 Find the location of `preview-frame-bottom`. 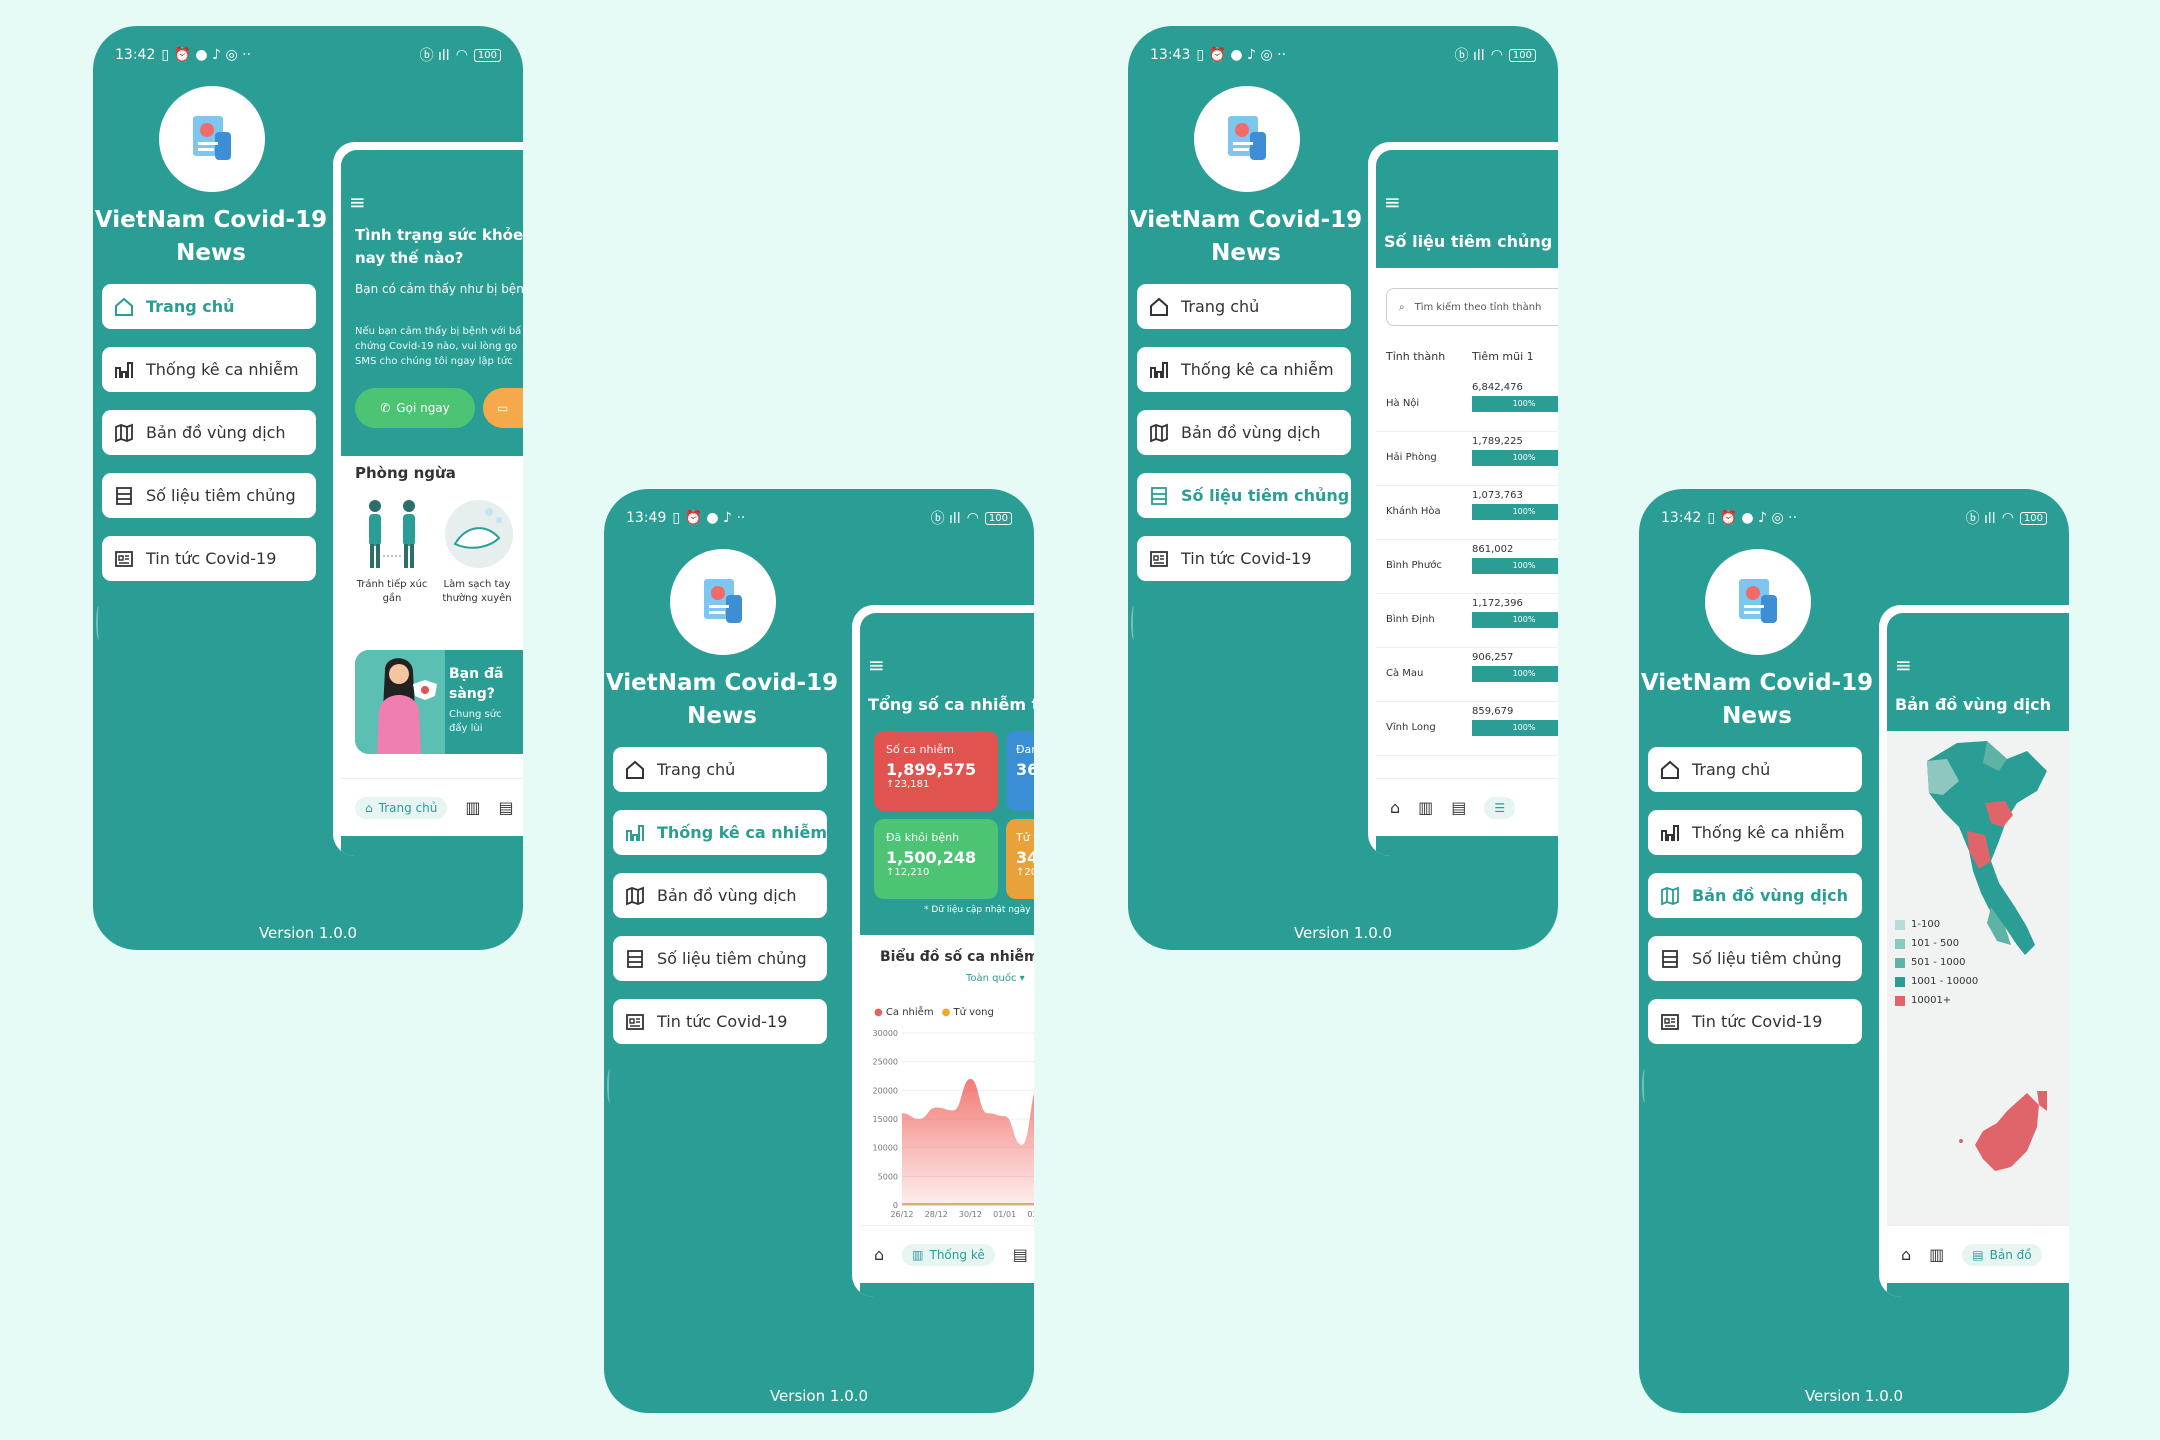

preview-frame-bottom is located at coordinates (432, 846).